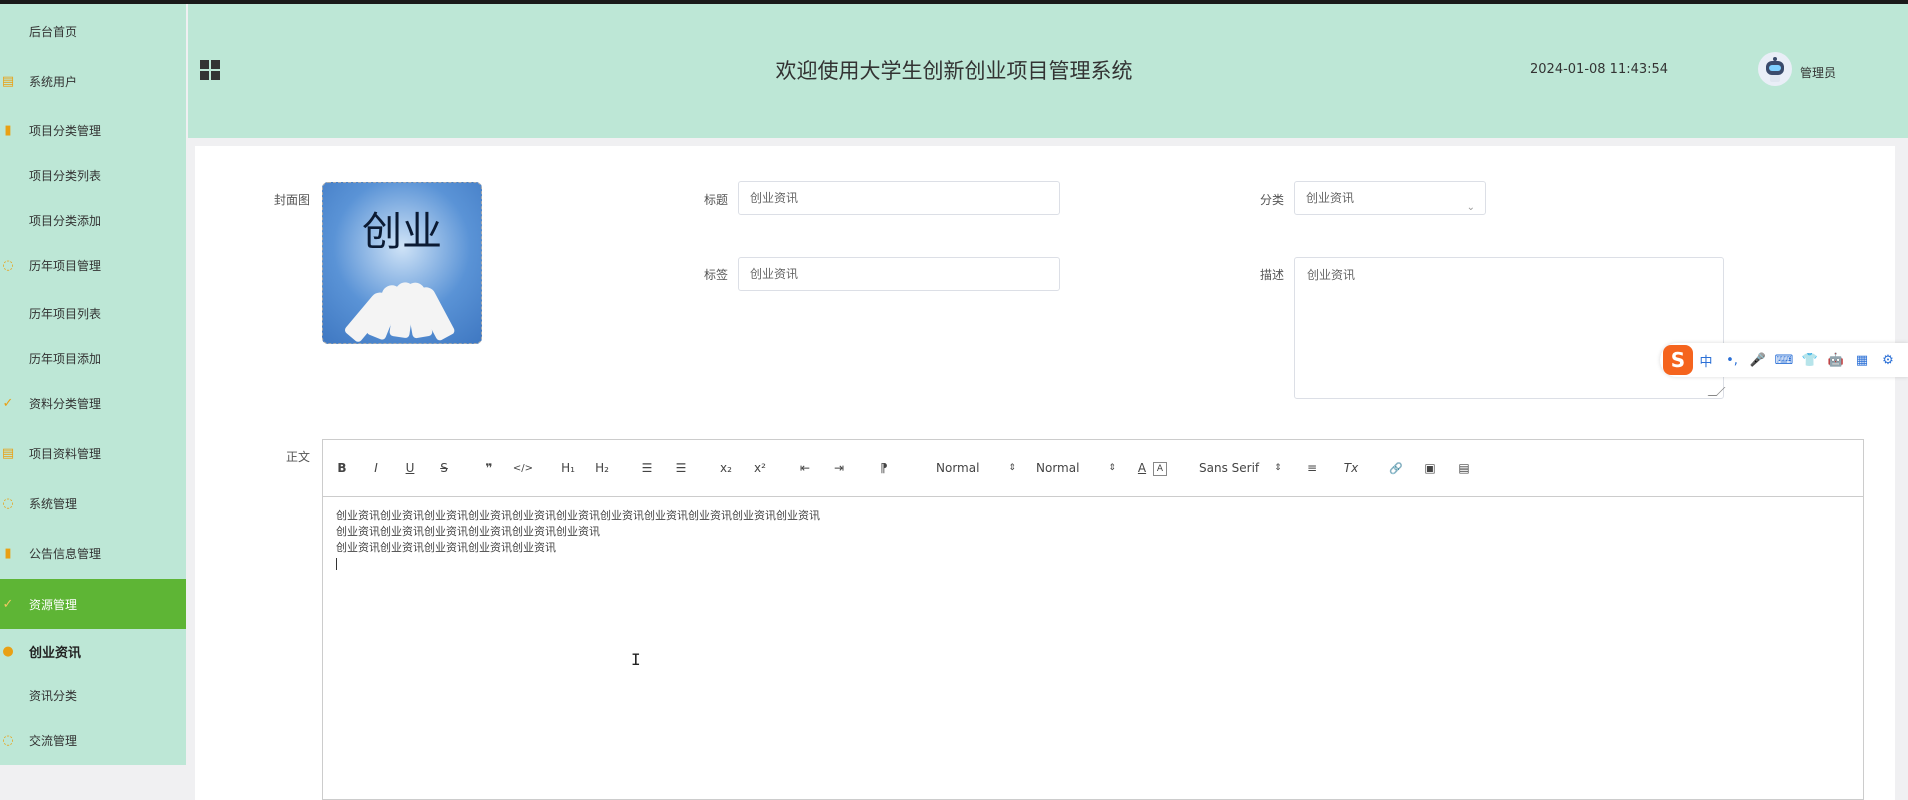  I want to click on strike-button: S, so click(444, 468).